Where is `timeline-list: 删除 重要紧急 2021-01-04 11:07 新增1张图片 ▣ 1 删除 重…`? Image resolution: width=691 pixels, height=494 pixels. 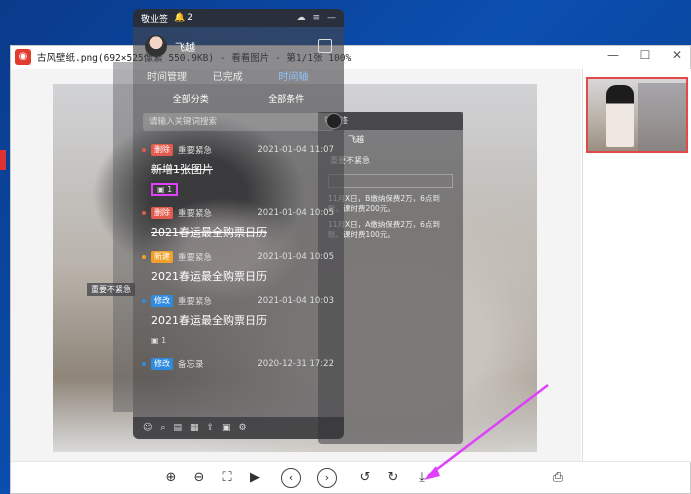 timeline-list: 删除 重要紧急 2021-01-04 11:07 新增1张图片 ▣ 1 删除 重… is located at coordinates (238, 258).